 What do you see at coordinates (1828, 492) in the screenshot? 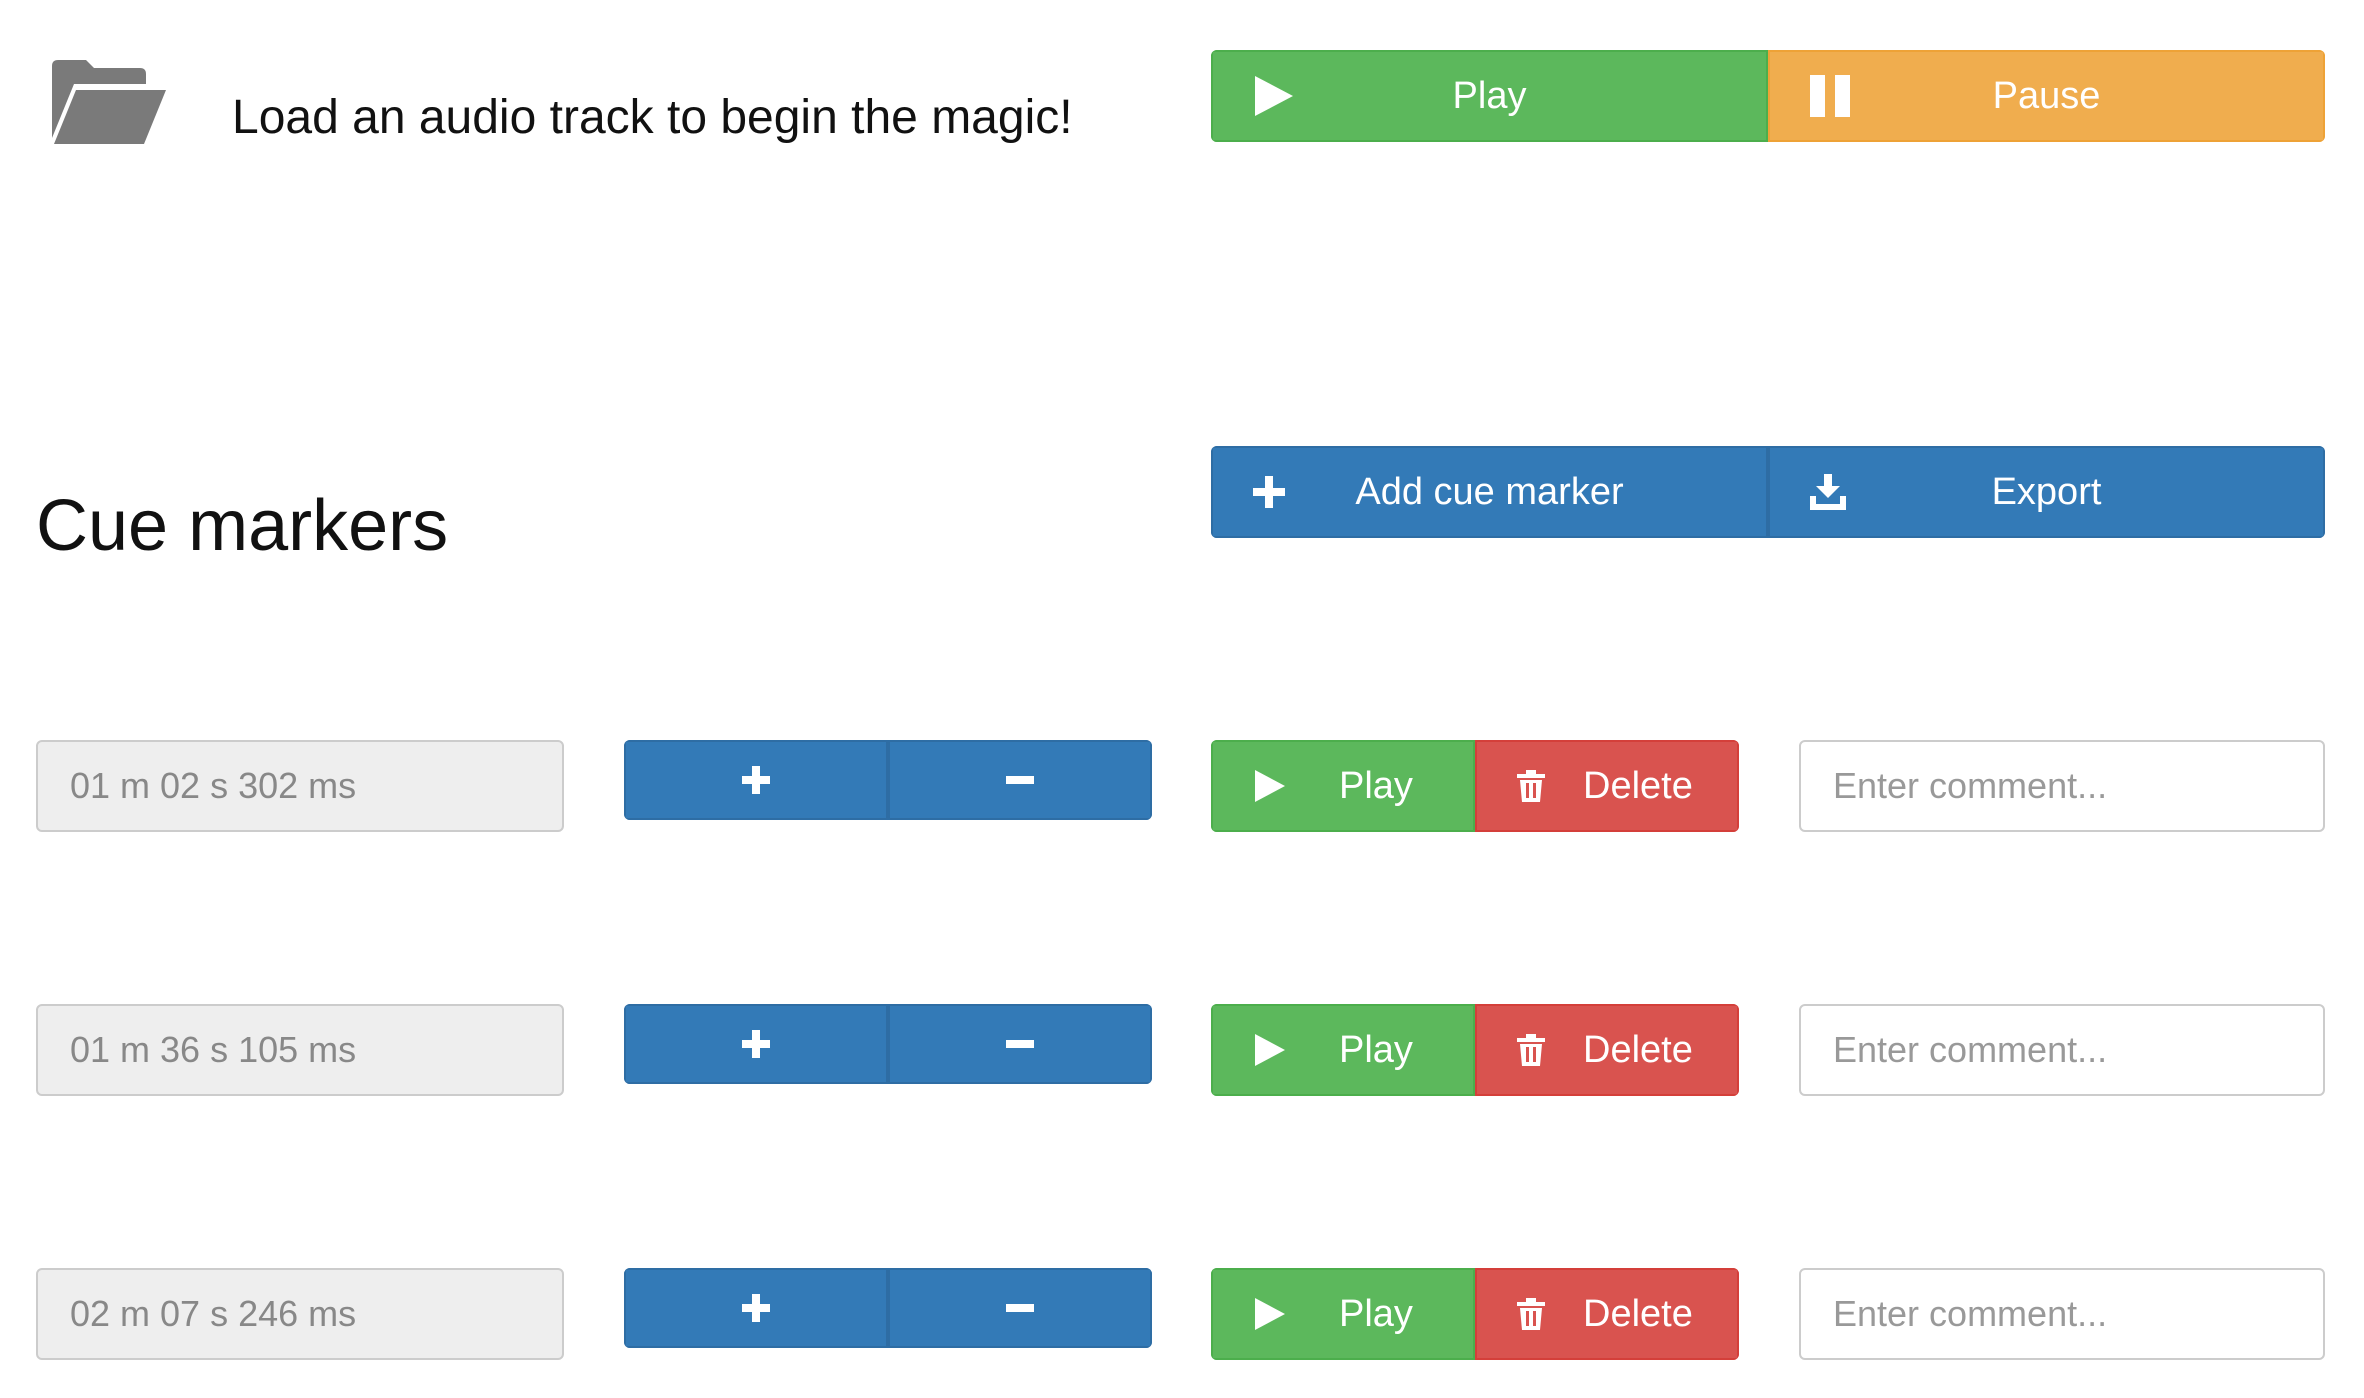
I see `download-icon` at bounding box center [1828, 492].